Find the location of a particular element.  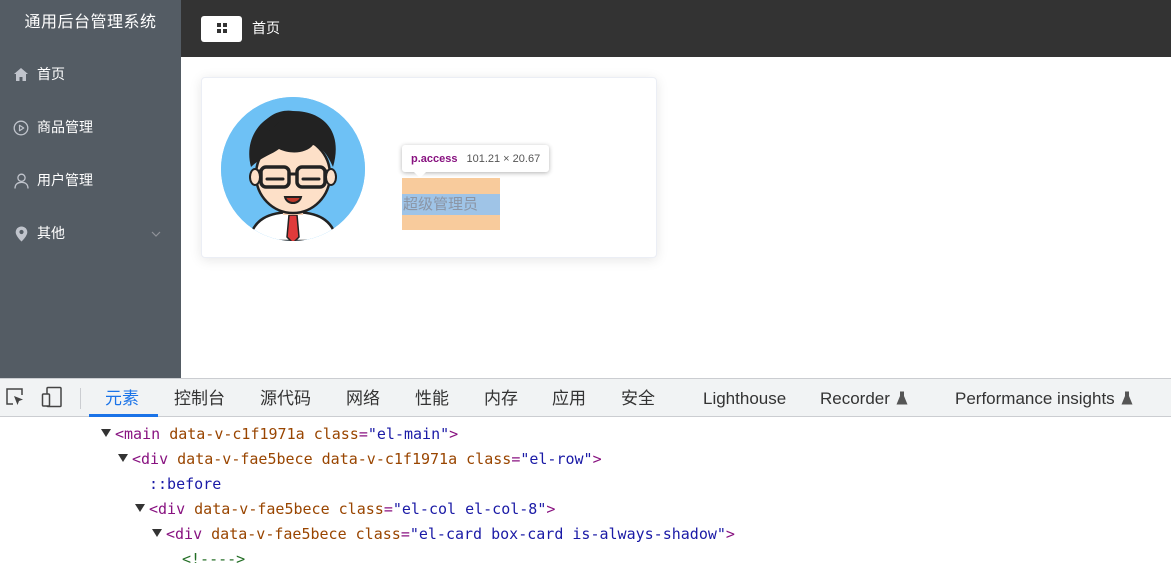

dom-node-comment: <!----> is located at coordinates (213, 555).